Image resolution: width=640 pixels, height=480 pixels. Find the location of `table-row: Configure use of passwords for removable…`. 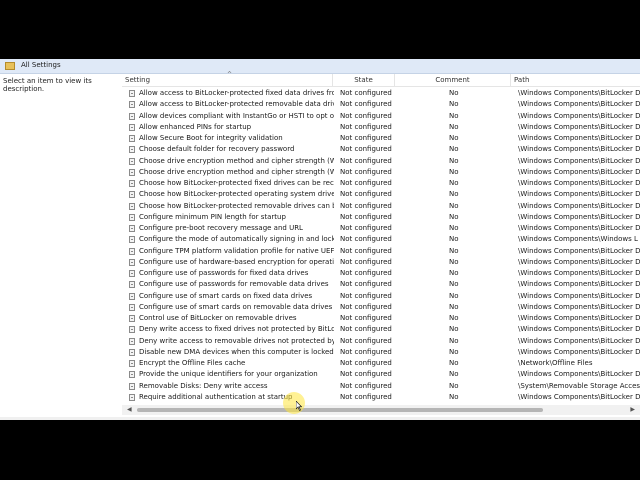

table-row: Configure use of passwords for removable… is located at coordinates (381, 284).